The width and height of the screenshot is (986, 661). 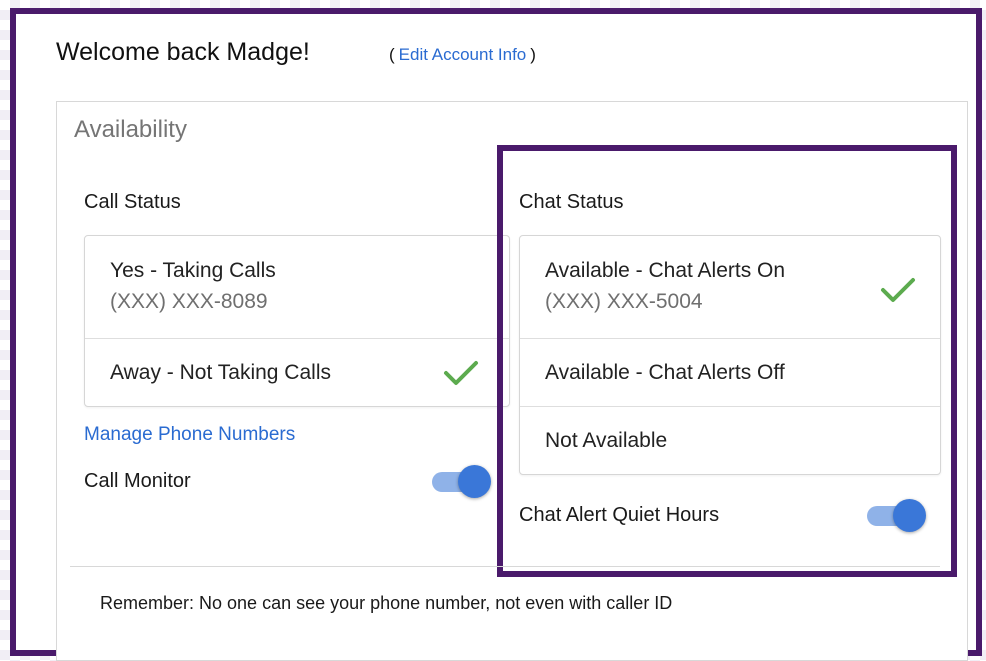 I want to click on chat-option-label: Available - Chat Alerts Off, so click(x=665, y=372).